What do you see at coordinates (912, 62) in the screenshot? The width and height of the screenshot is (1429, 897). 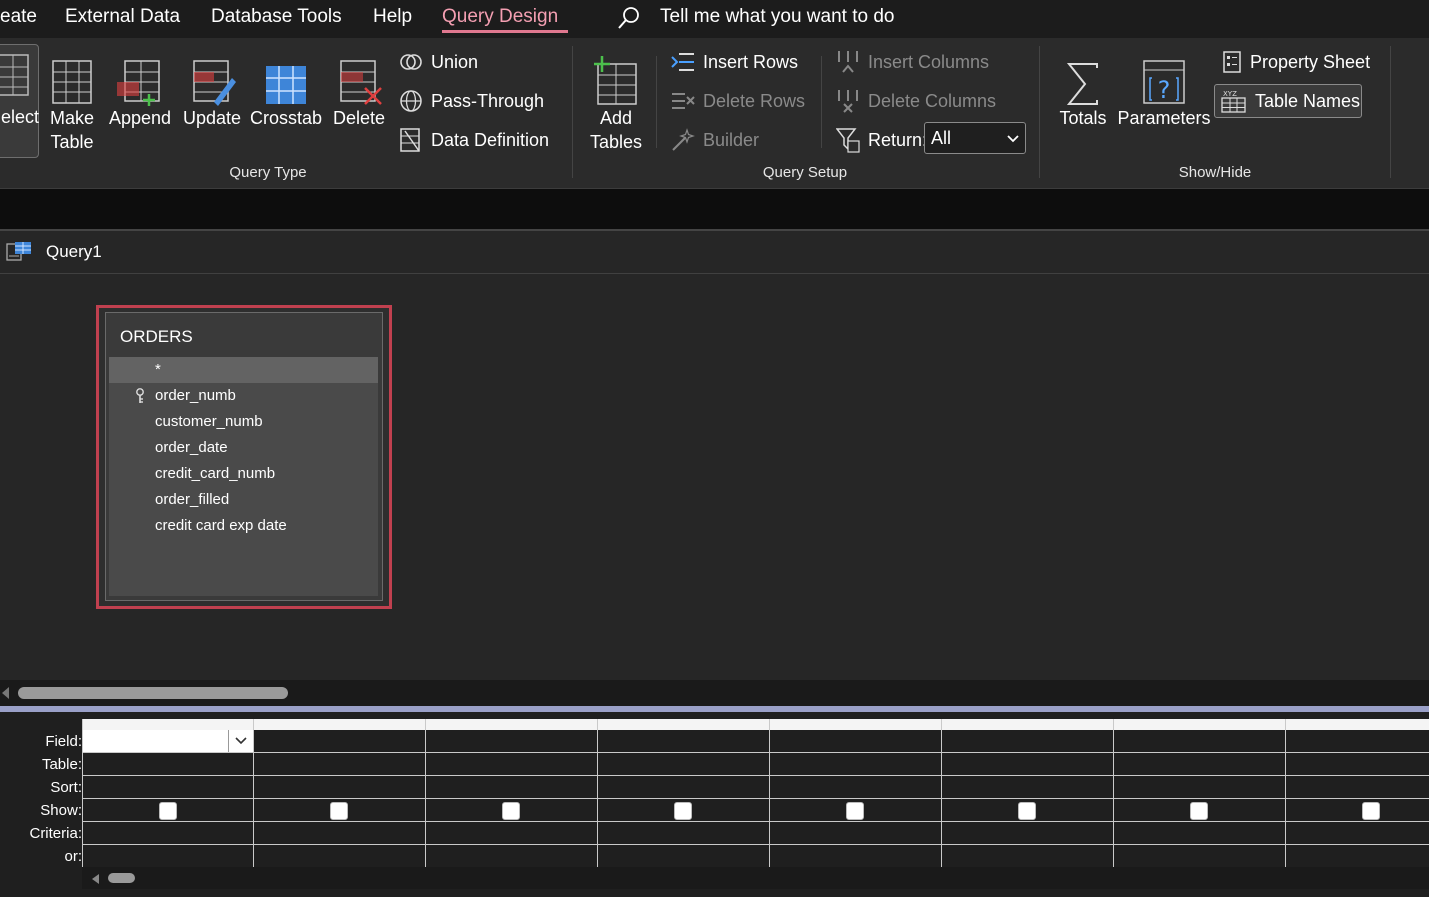 I see `insert-columns-button: Insert Columns` at bounding box center [912, 62].